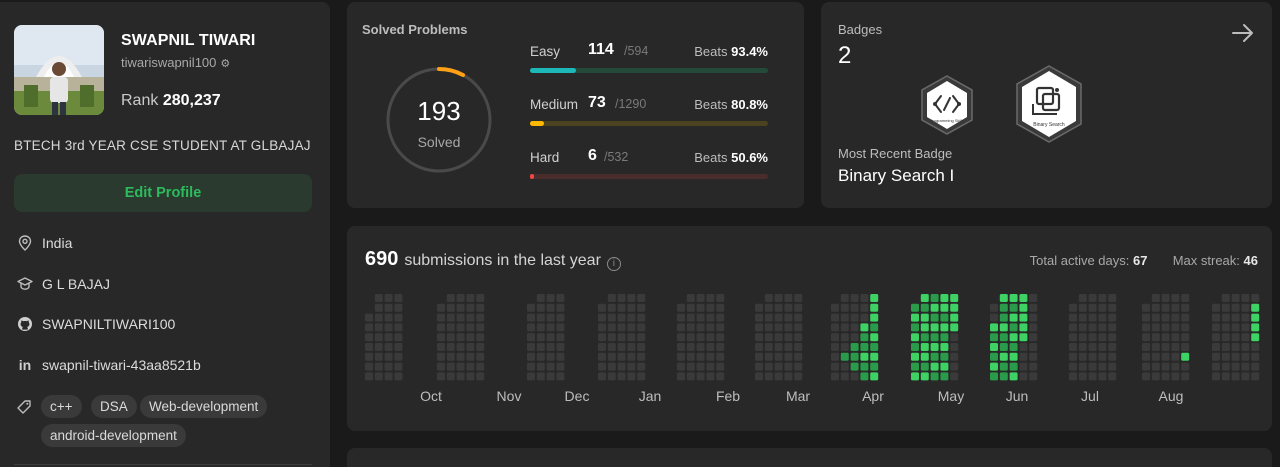  I want to click on info-icon: i, so click(613, 263).